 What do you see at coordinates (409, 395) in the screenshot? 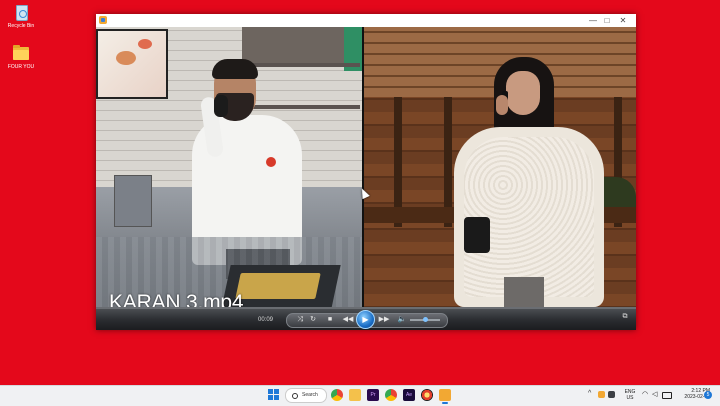
I see `taskbar-app-after-effects: Ae` at bounding box center [409, 395].